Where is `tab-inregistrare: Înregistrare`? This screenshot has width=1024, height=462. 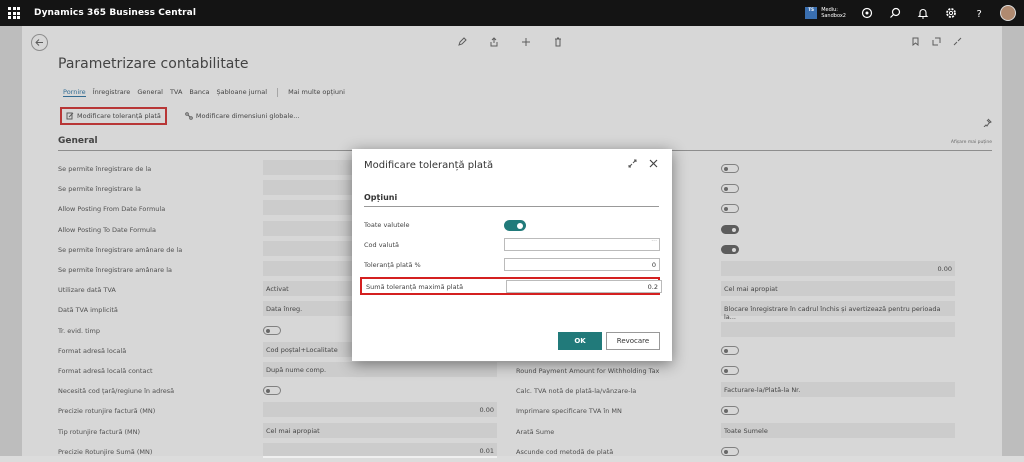
tab-inregistrare: Înregistrare is located at coordinates (112, 92).